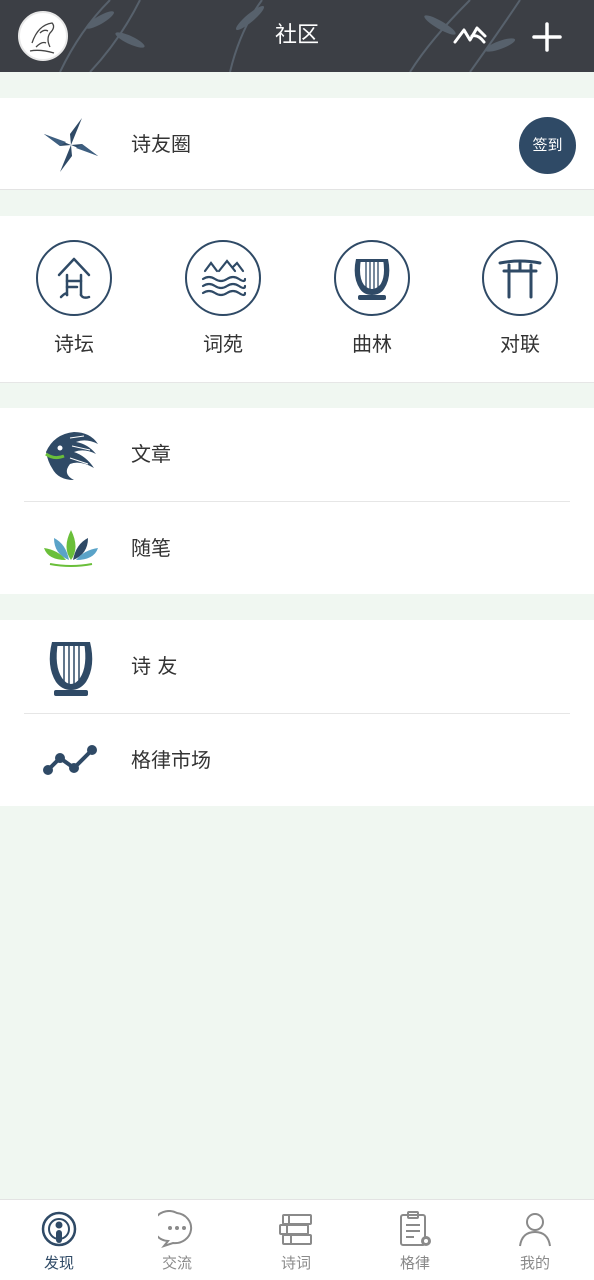  What do you see at coordinates (151, 454) in the screenshot?
I see `article-label: 文章` at bounding box center [151, 454].